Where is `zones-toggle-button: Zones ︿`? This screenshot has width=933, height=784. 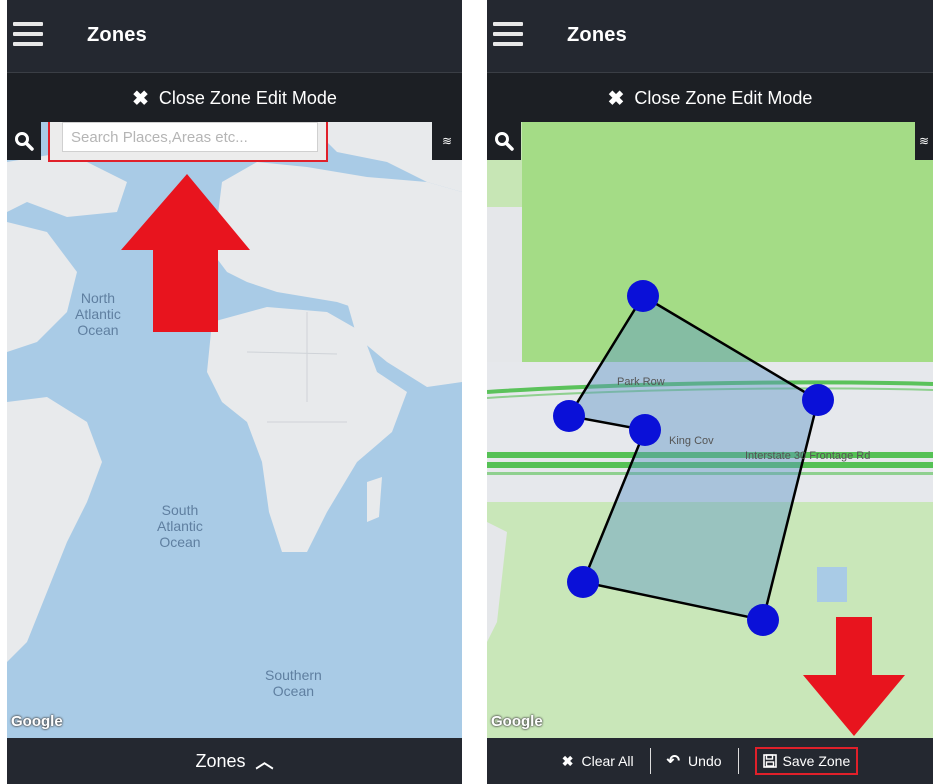
zones-toggle-button: Zones ︿ is located at coordinates (234, 761).